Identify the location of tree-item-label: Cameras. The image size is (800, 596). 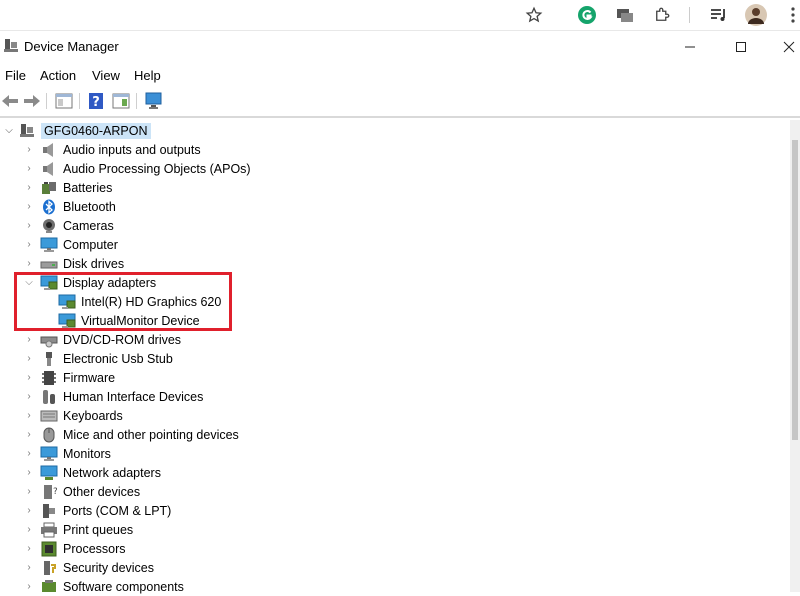
(88, 225).